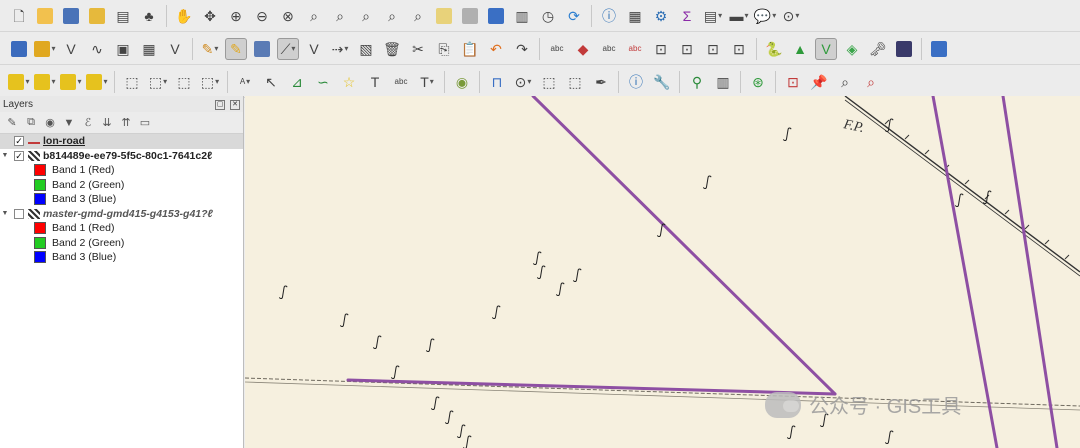  What do you see at coordinates (45, 49) in the screenshot?
I see `add-layer-icon` at bounding box center [45, 49].